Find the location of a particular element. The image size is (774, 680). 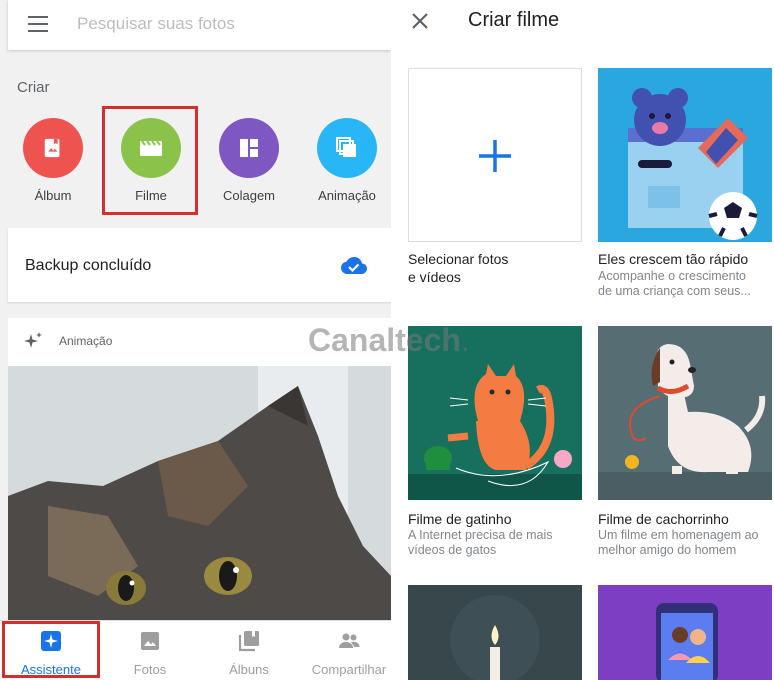

search-bar: Pesquisar suas fotos is located at coordinates (199, 25).